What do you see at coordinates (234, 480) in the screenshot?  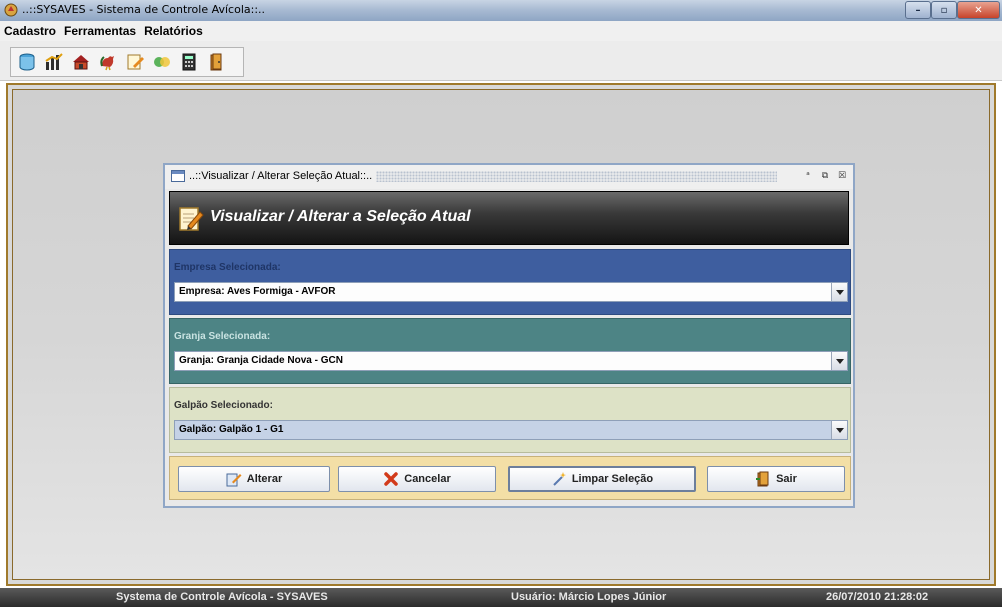 I see `edit-icon` at bounding box center [234, 480].